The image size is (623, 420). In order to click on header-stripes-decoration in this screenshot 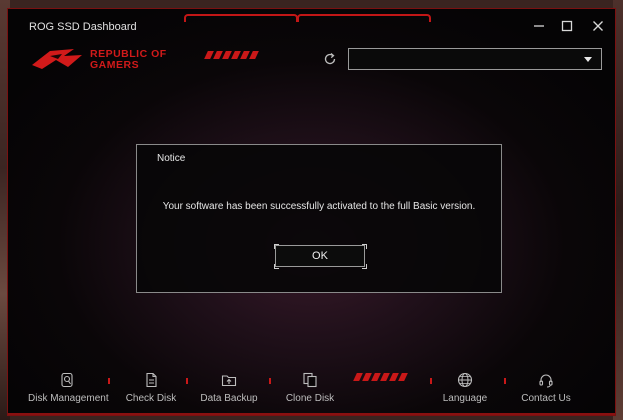, I will do `click(231, 55)`.